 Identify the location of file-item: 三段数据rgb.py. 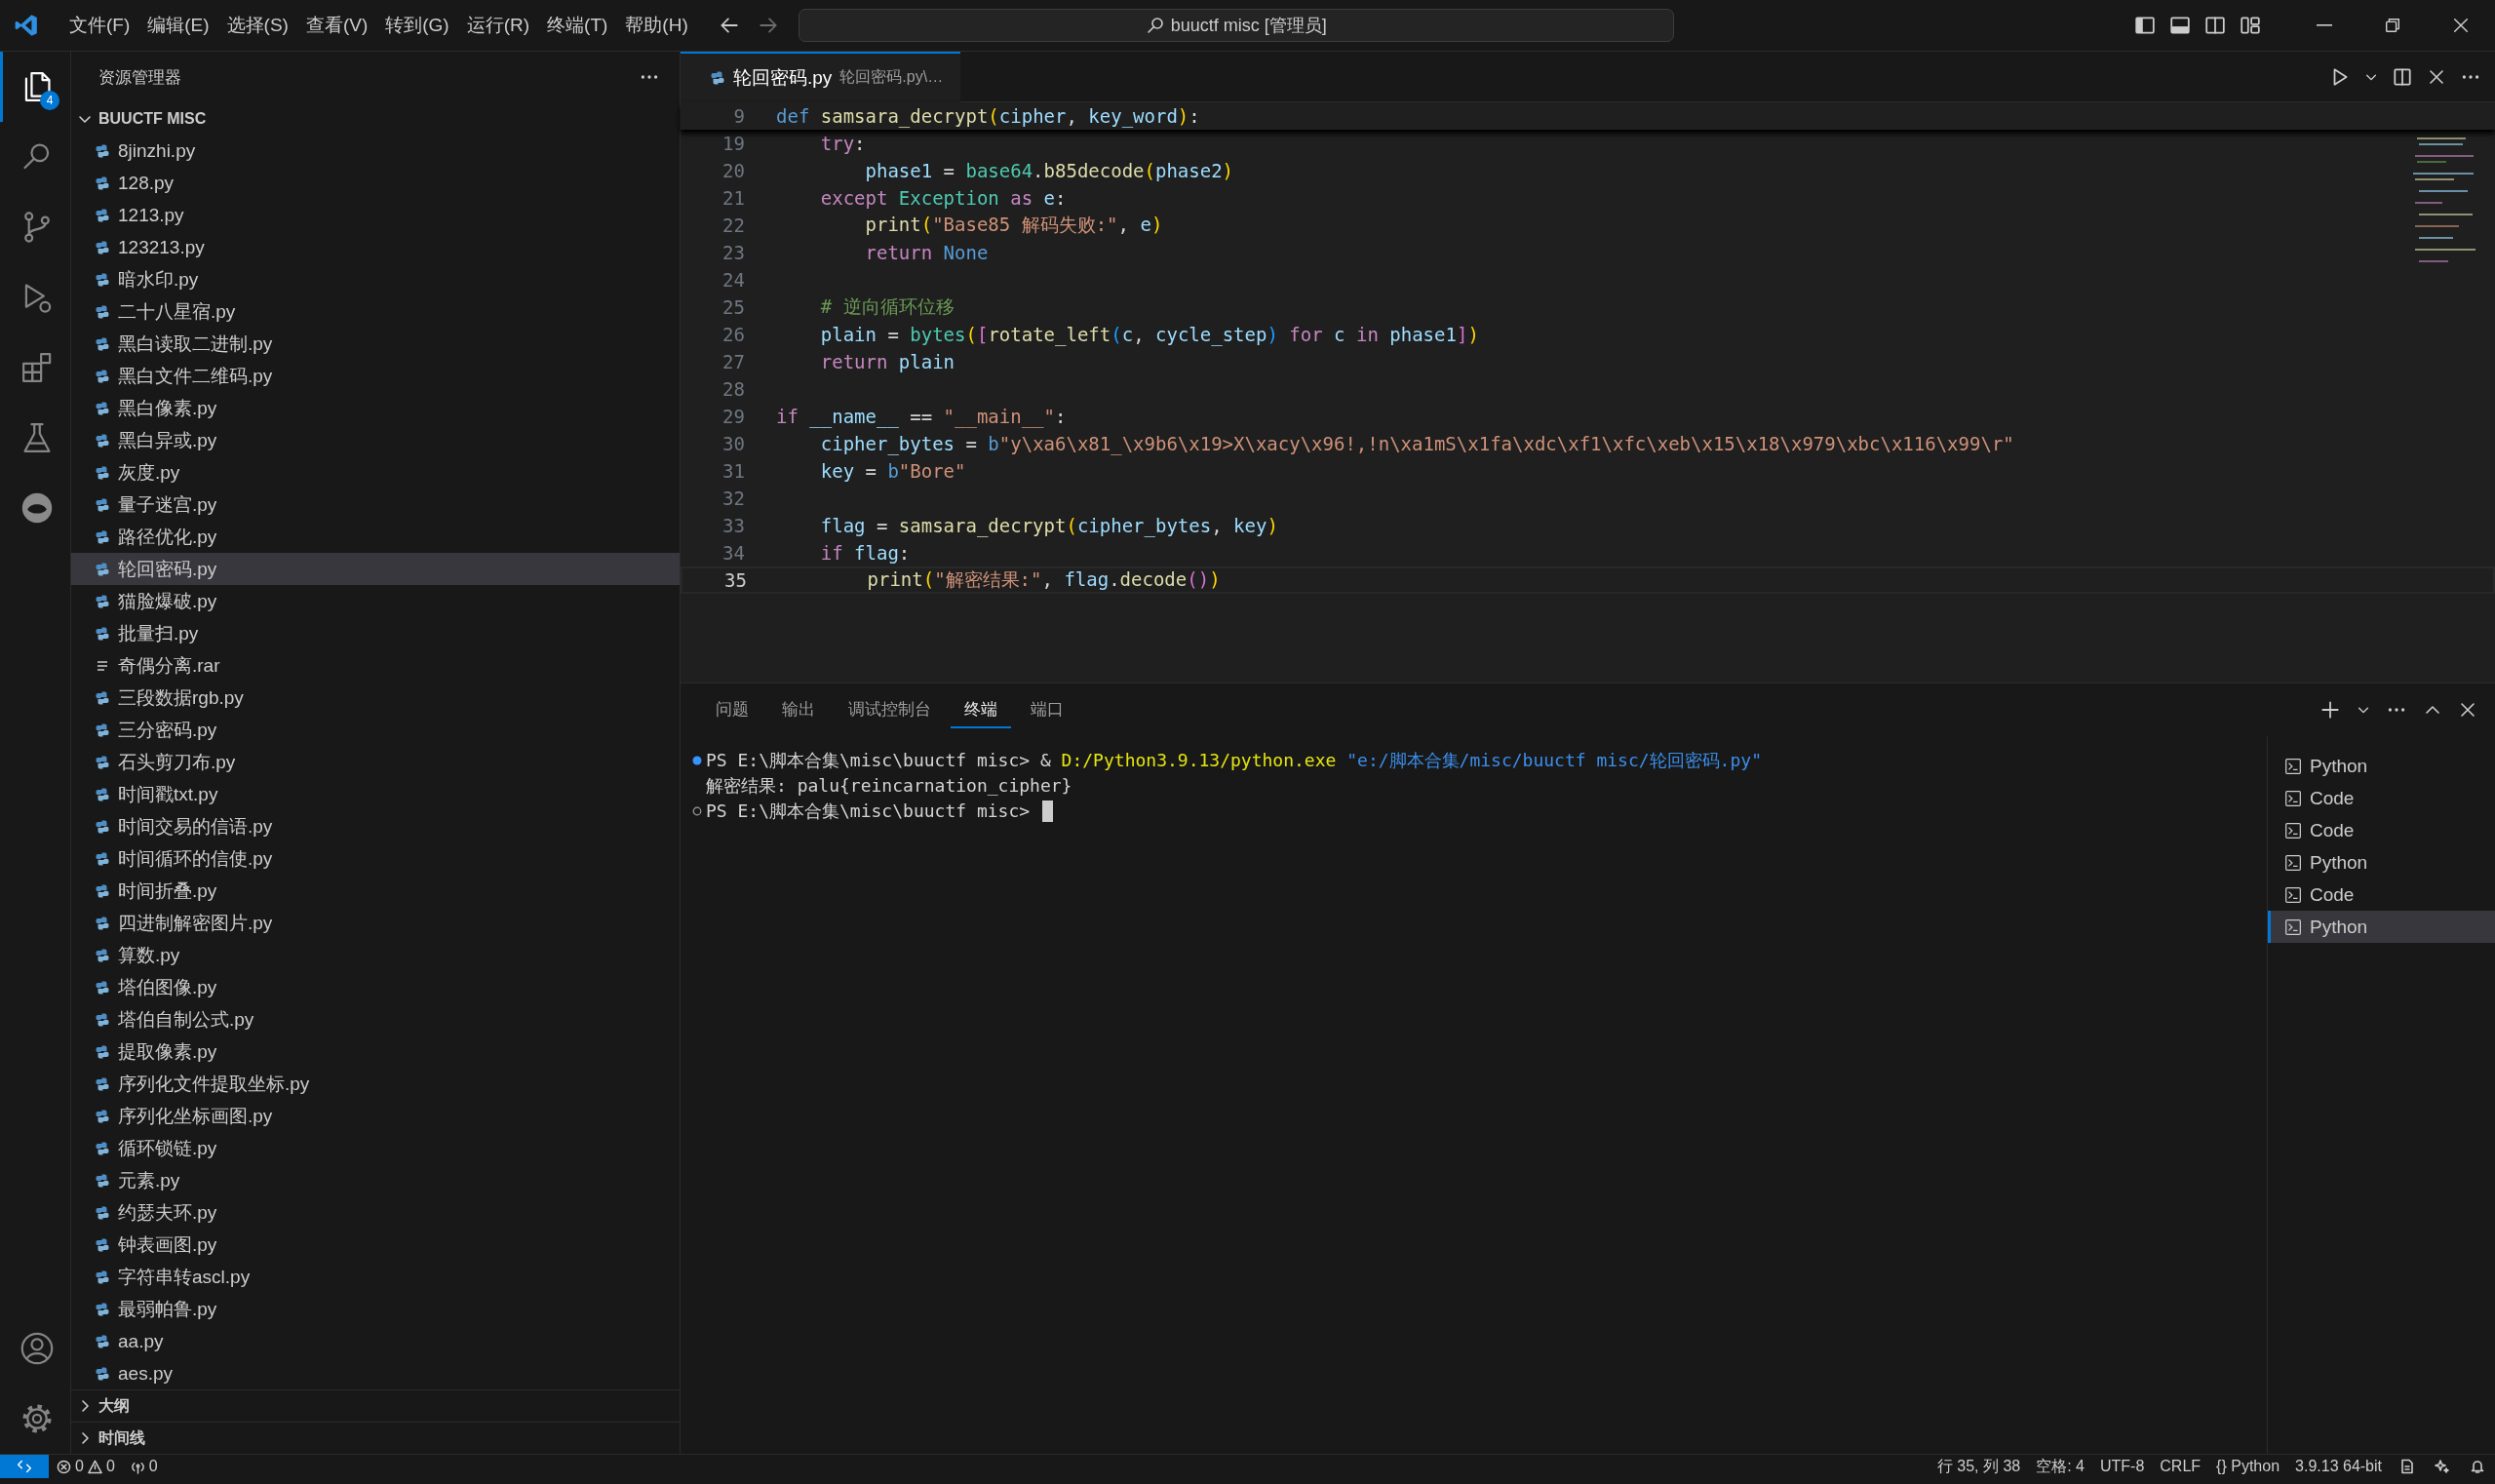
(375, 698).